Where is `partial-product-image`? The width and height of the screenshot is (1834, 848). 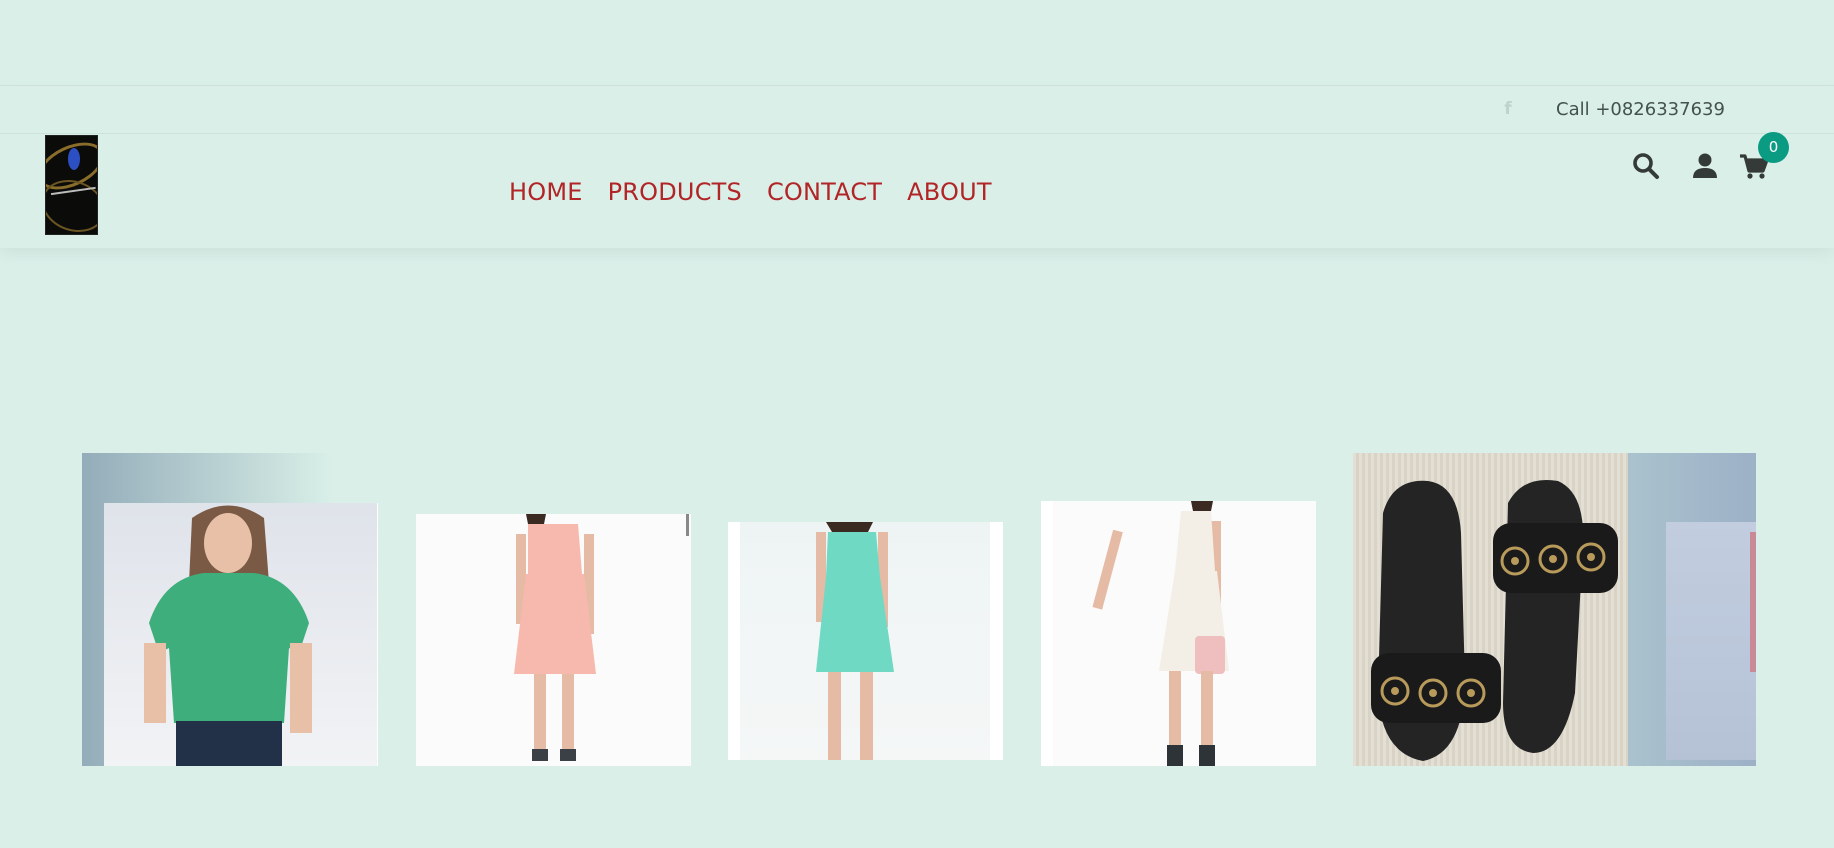
partial-product-image is located at coordinates (1753, 602).